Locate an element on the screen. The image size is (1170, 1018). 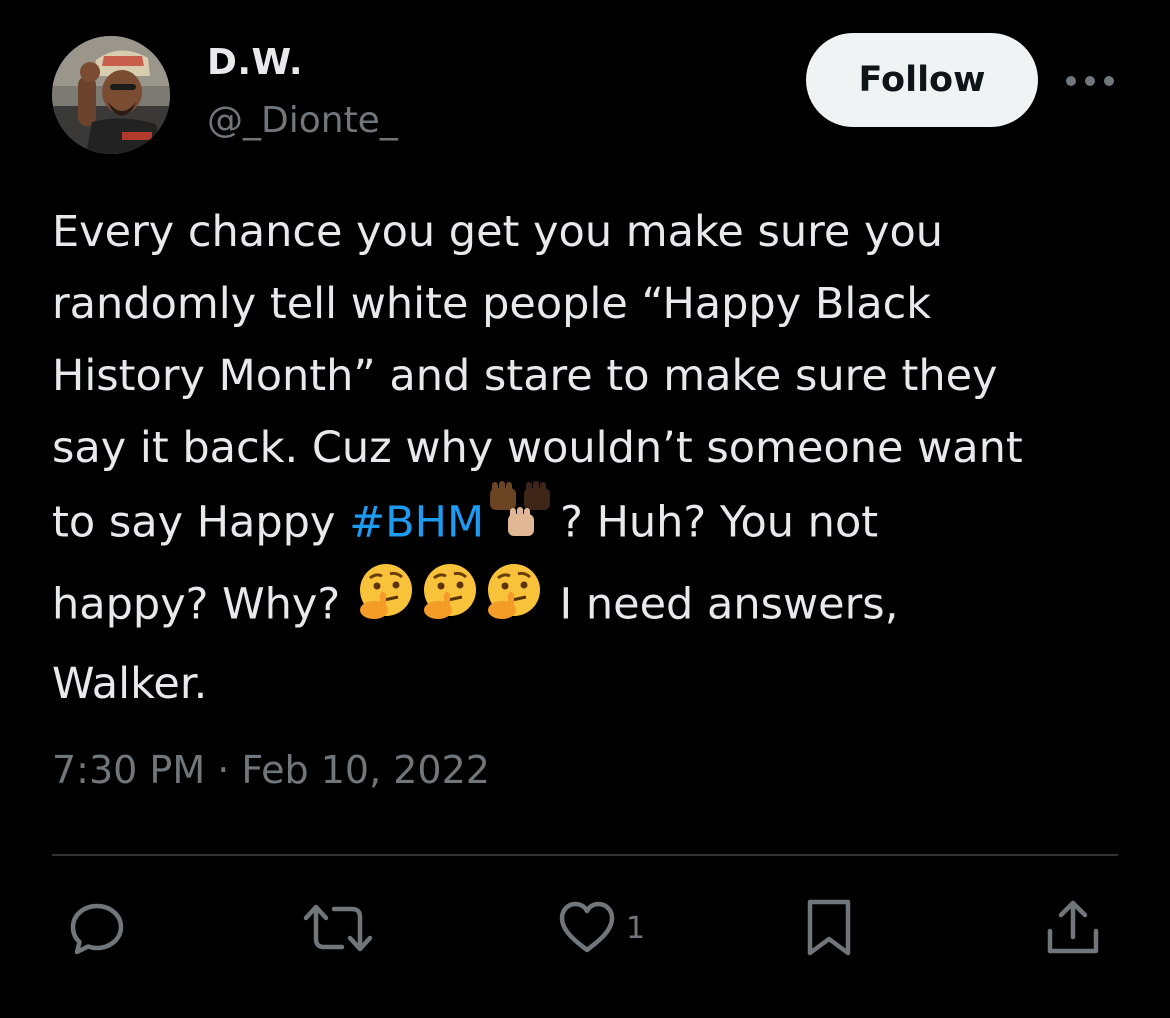
like-button: 1 is located at coordinates (600, 928).